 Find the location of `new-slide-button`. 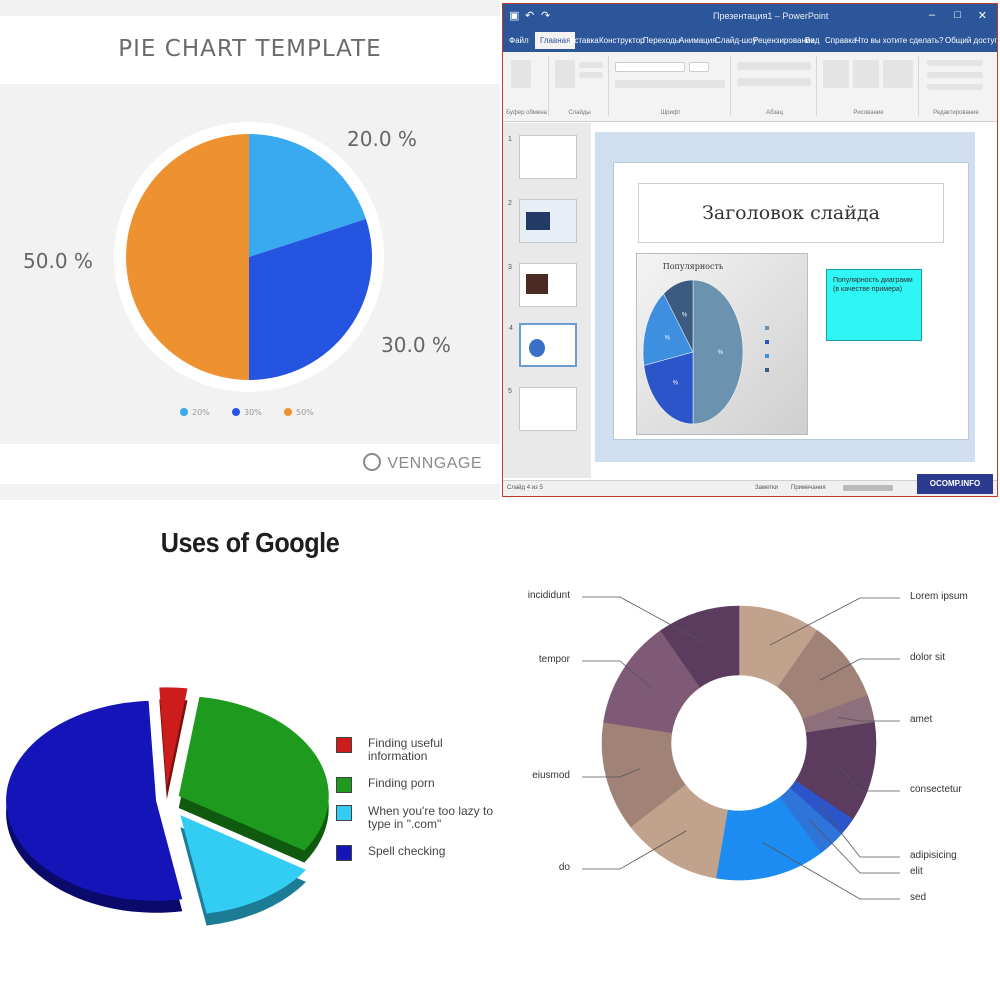

new-slide-button is located at coordinates (565, 74).